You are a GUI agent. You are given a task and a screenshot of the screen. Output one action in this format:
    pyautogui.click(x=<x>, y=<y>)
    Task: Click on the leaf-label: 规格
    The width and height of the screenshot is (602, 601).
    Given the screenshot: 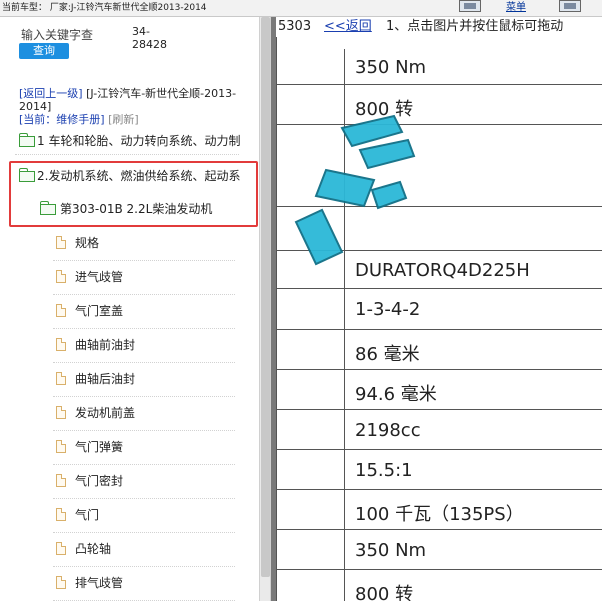 What is the action you would take?
    pyautogui.click(x=87, y=243)
    